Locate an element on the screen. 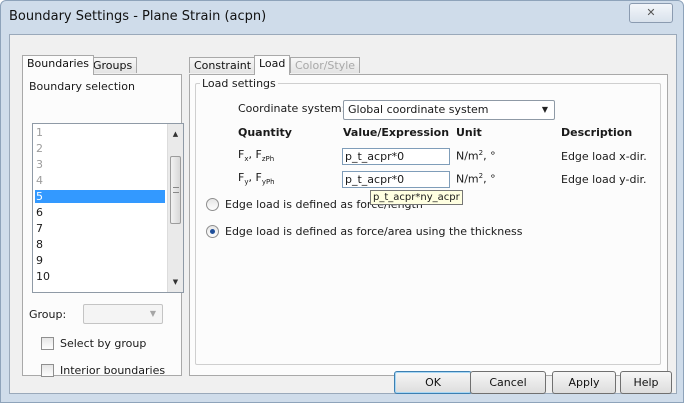 This screenshot has height=403, width=684. coordinate-system-label: Coordinate system: is located at coordinates (292, 108).